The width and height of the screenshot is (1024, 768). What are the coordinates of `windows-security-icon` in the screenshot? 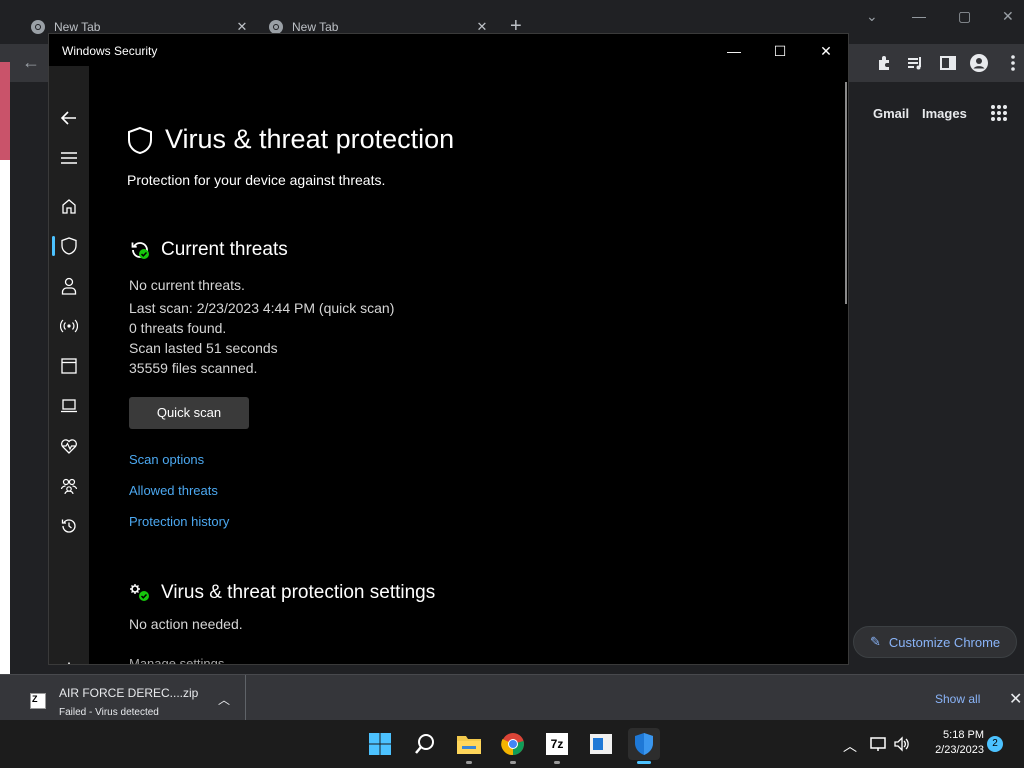 It's located at (644, 744).